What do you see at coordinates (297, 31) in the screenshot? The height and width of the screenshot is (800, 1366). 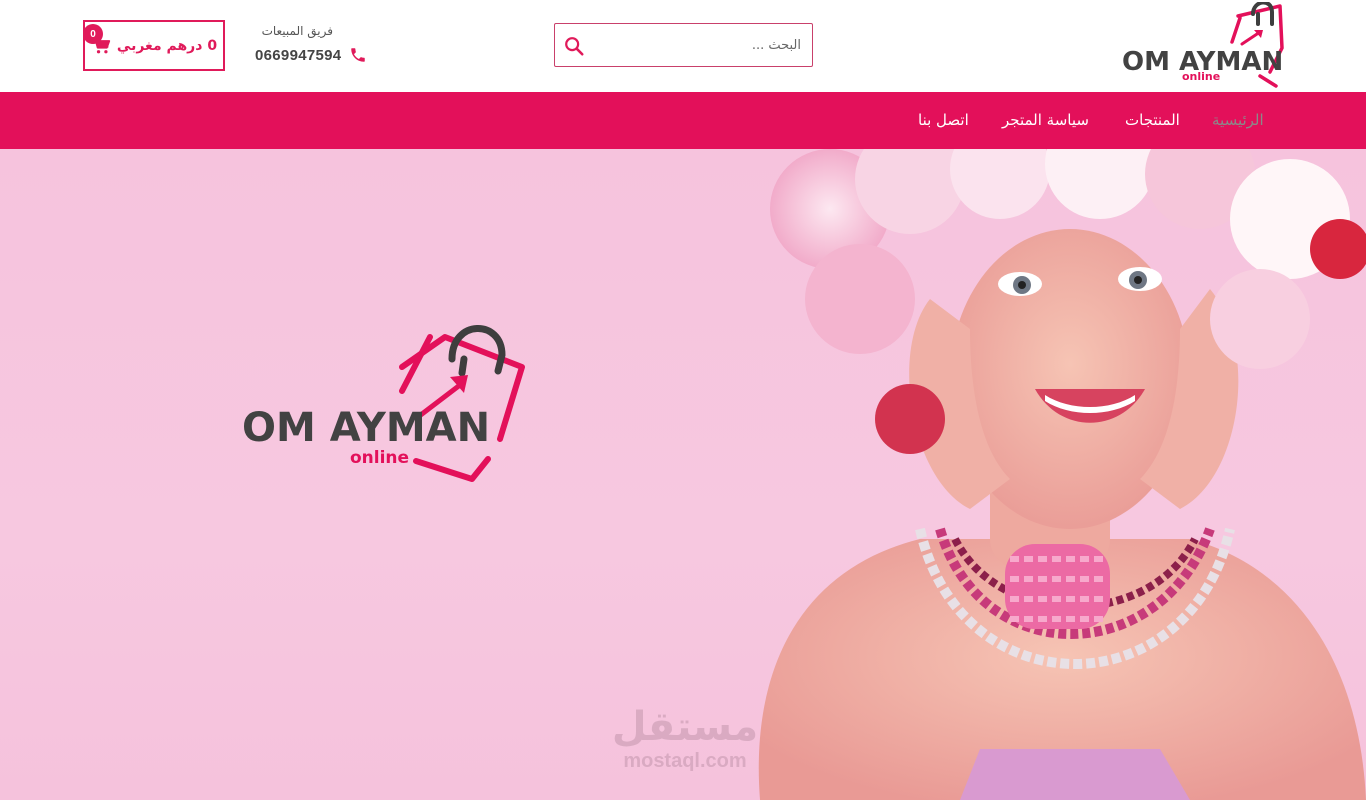 I see `sales-team-label: فريق المبيعات` at bounding box center [297, 31].